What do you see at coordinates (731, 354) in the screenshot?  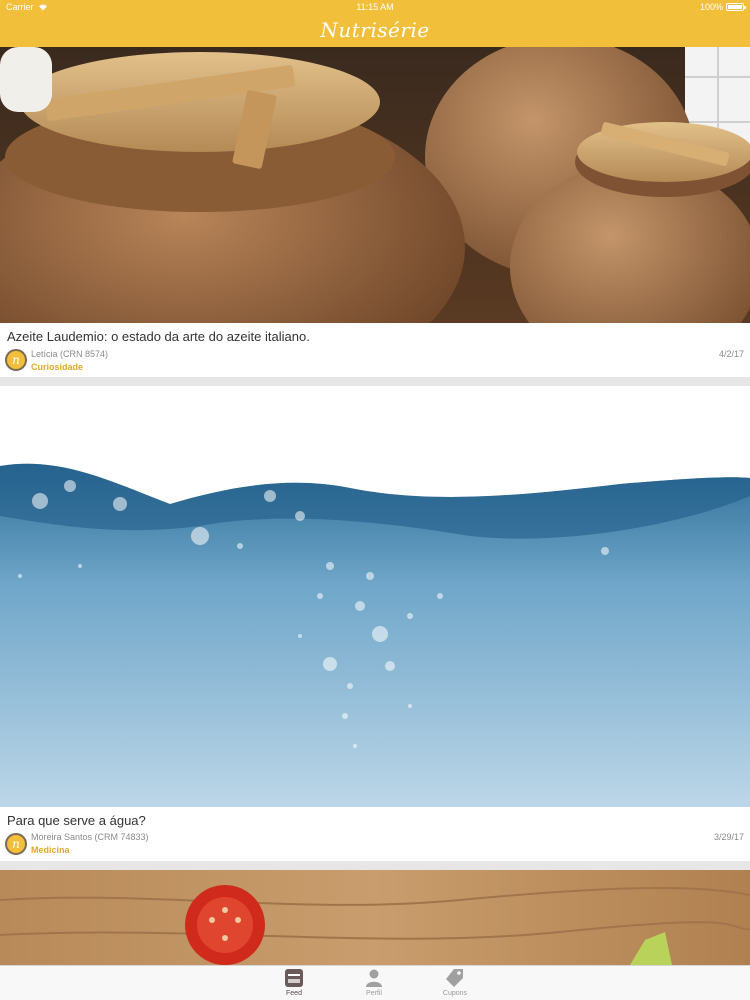 I see `post-date: 4/2/17` at bounding box center [731, 354].